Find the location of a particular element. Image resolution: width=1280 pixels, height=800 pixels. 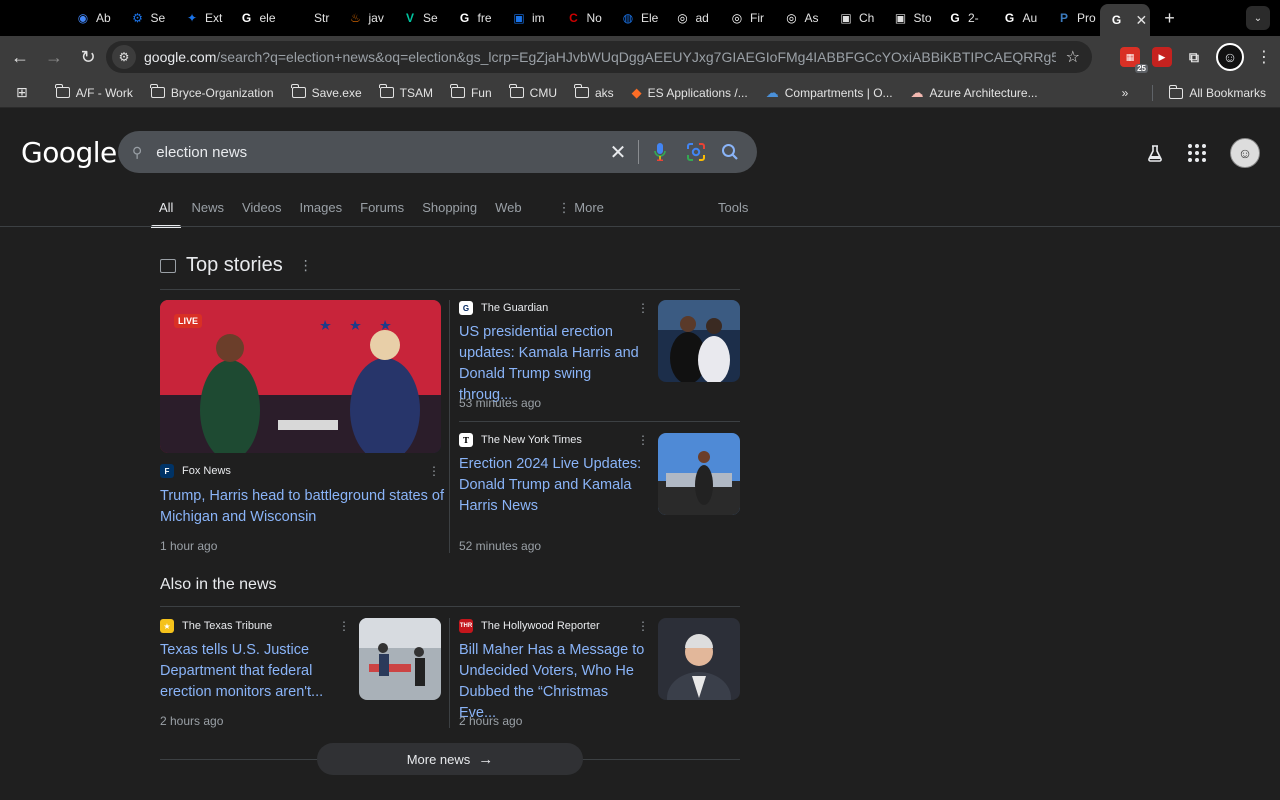

tab-search-button: ⌄ is located at coordinates (1258, 18).